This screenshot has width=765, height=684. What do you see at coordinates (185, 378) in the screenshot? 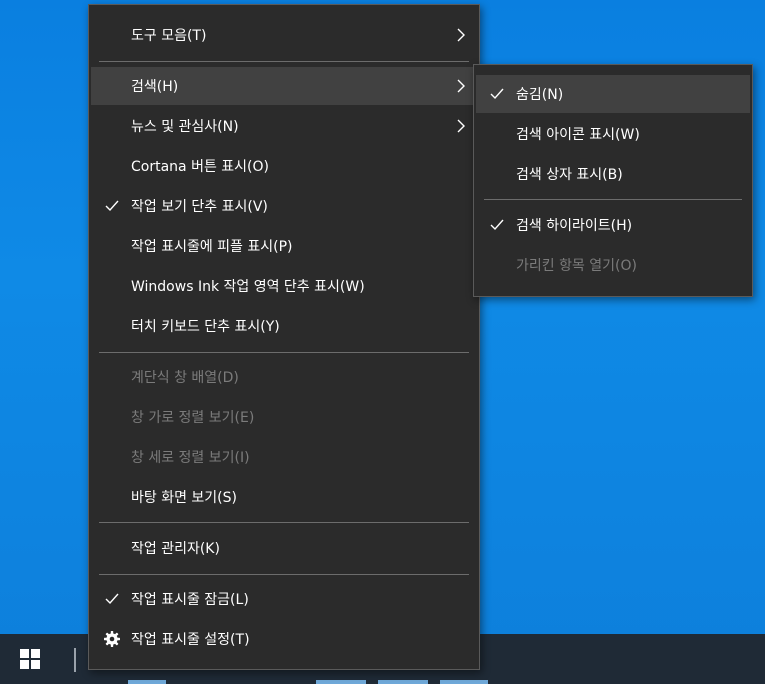
I see `menu-item-label: 계단식 창 배열(D)` at bounding box center [185, 378].